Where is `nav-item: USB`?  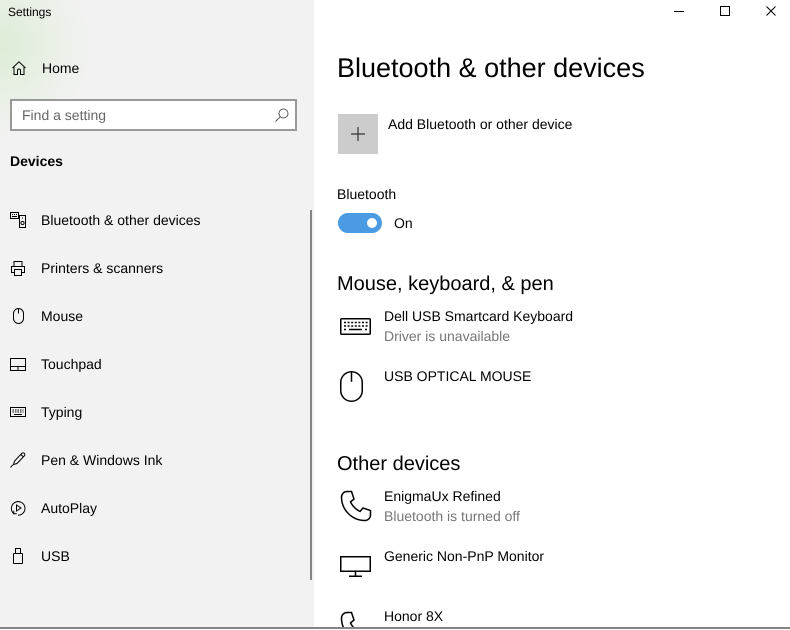 nav-item: USB is located at coordinates (155, 556).